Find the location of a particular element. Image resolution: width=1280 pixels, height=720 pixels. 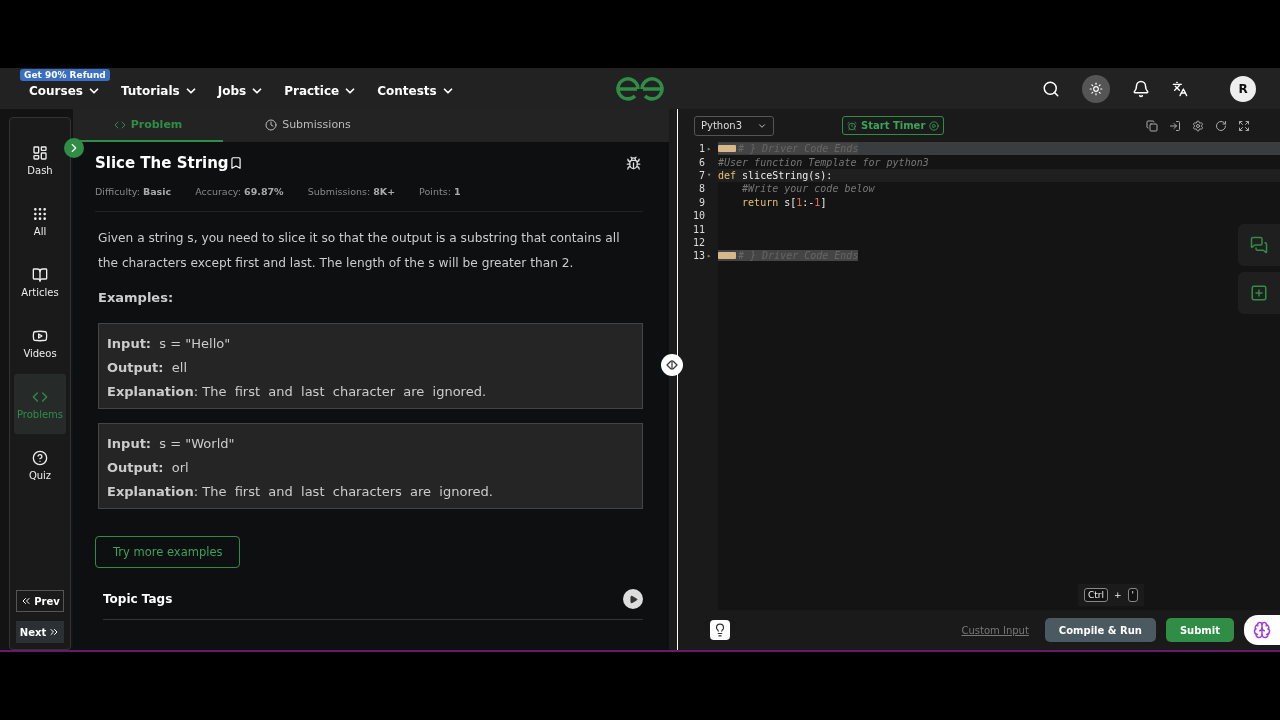

next-button: Next is located at coordinates (40, 632).